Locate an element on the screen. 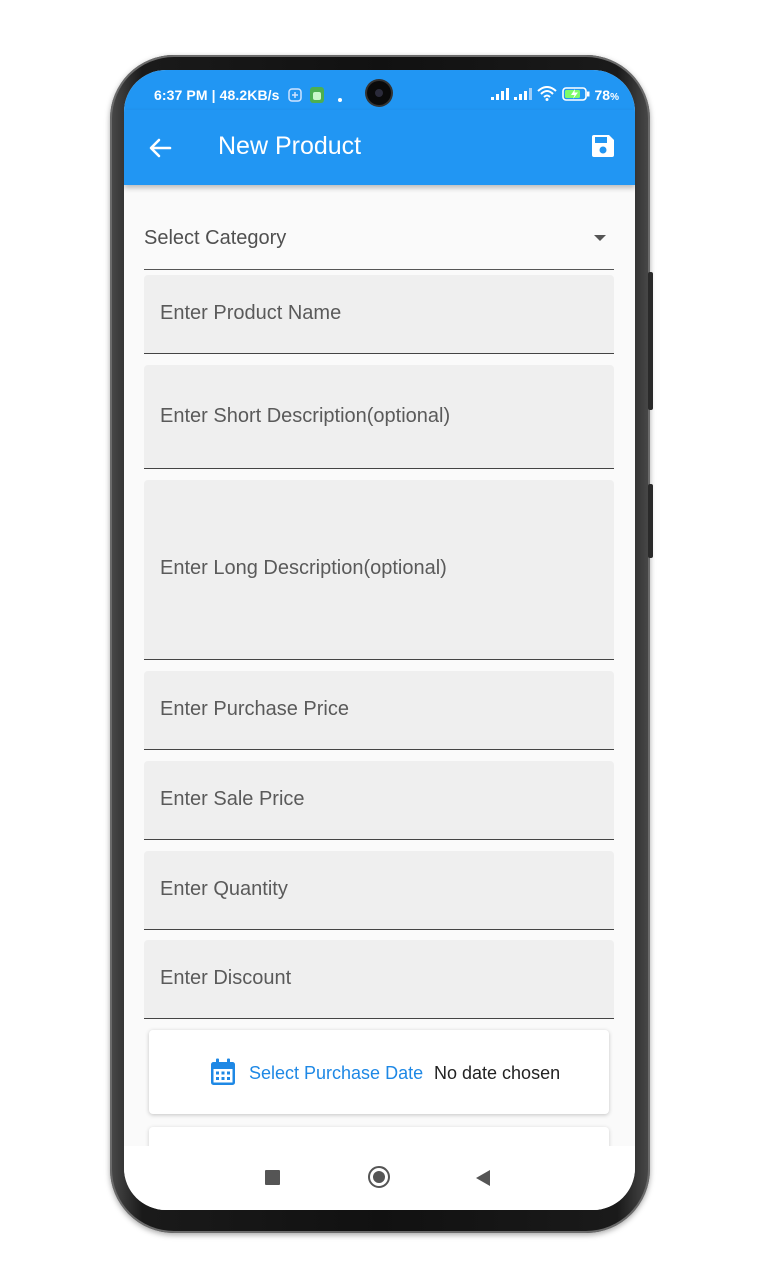  status-bar-left: 6:37 PM | 48.2KB/s is located at coordinates (248, 96).